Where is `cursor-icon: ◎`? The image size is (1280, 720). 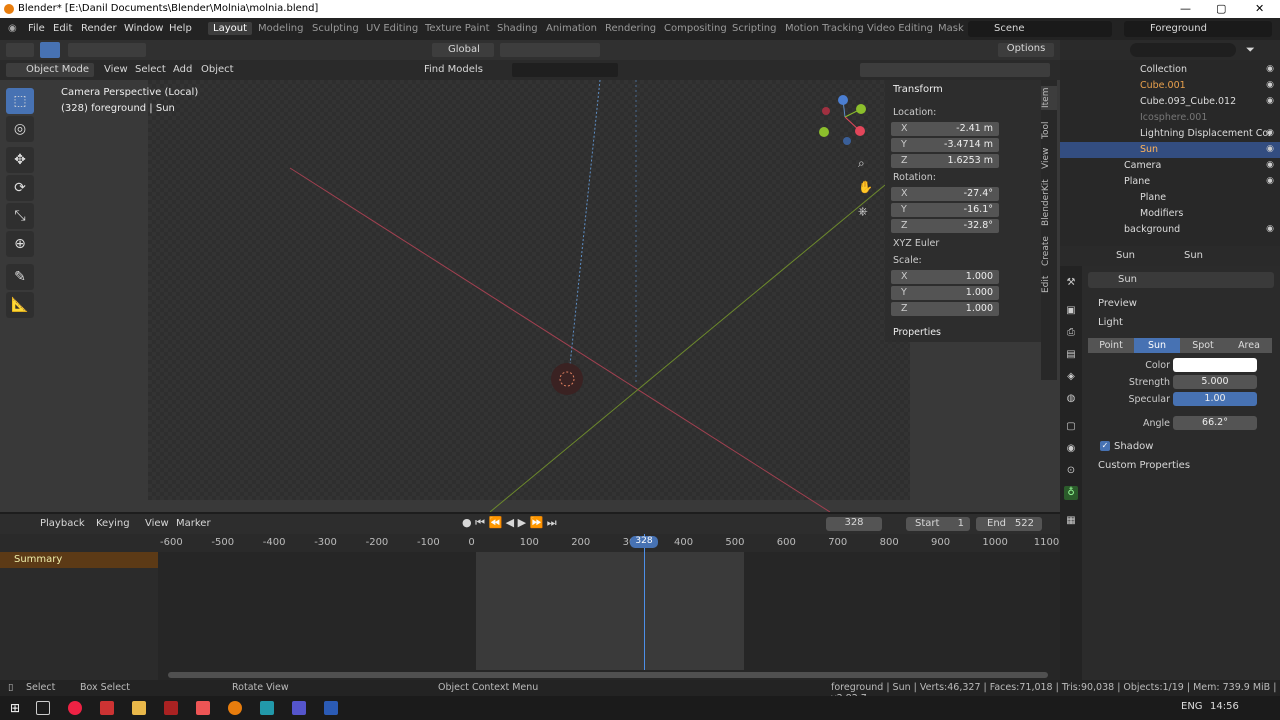
cursor-icon: ◎ is located at coordinates (20, 129).